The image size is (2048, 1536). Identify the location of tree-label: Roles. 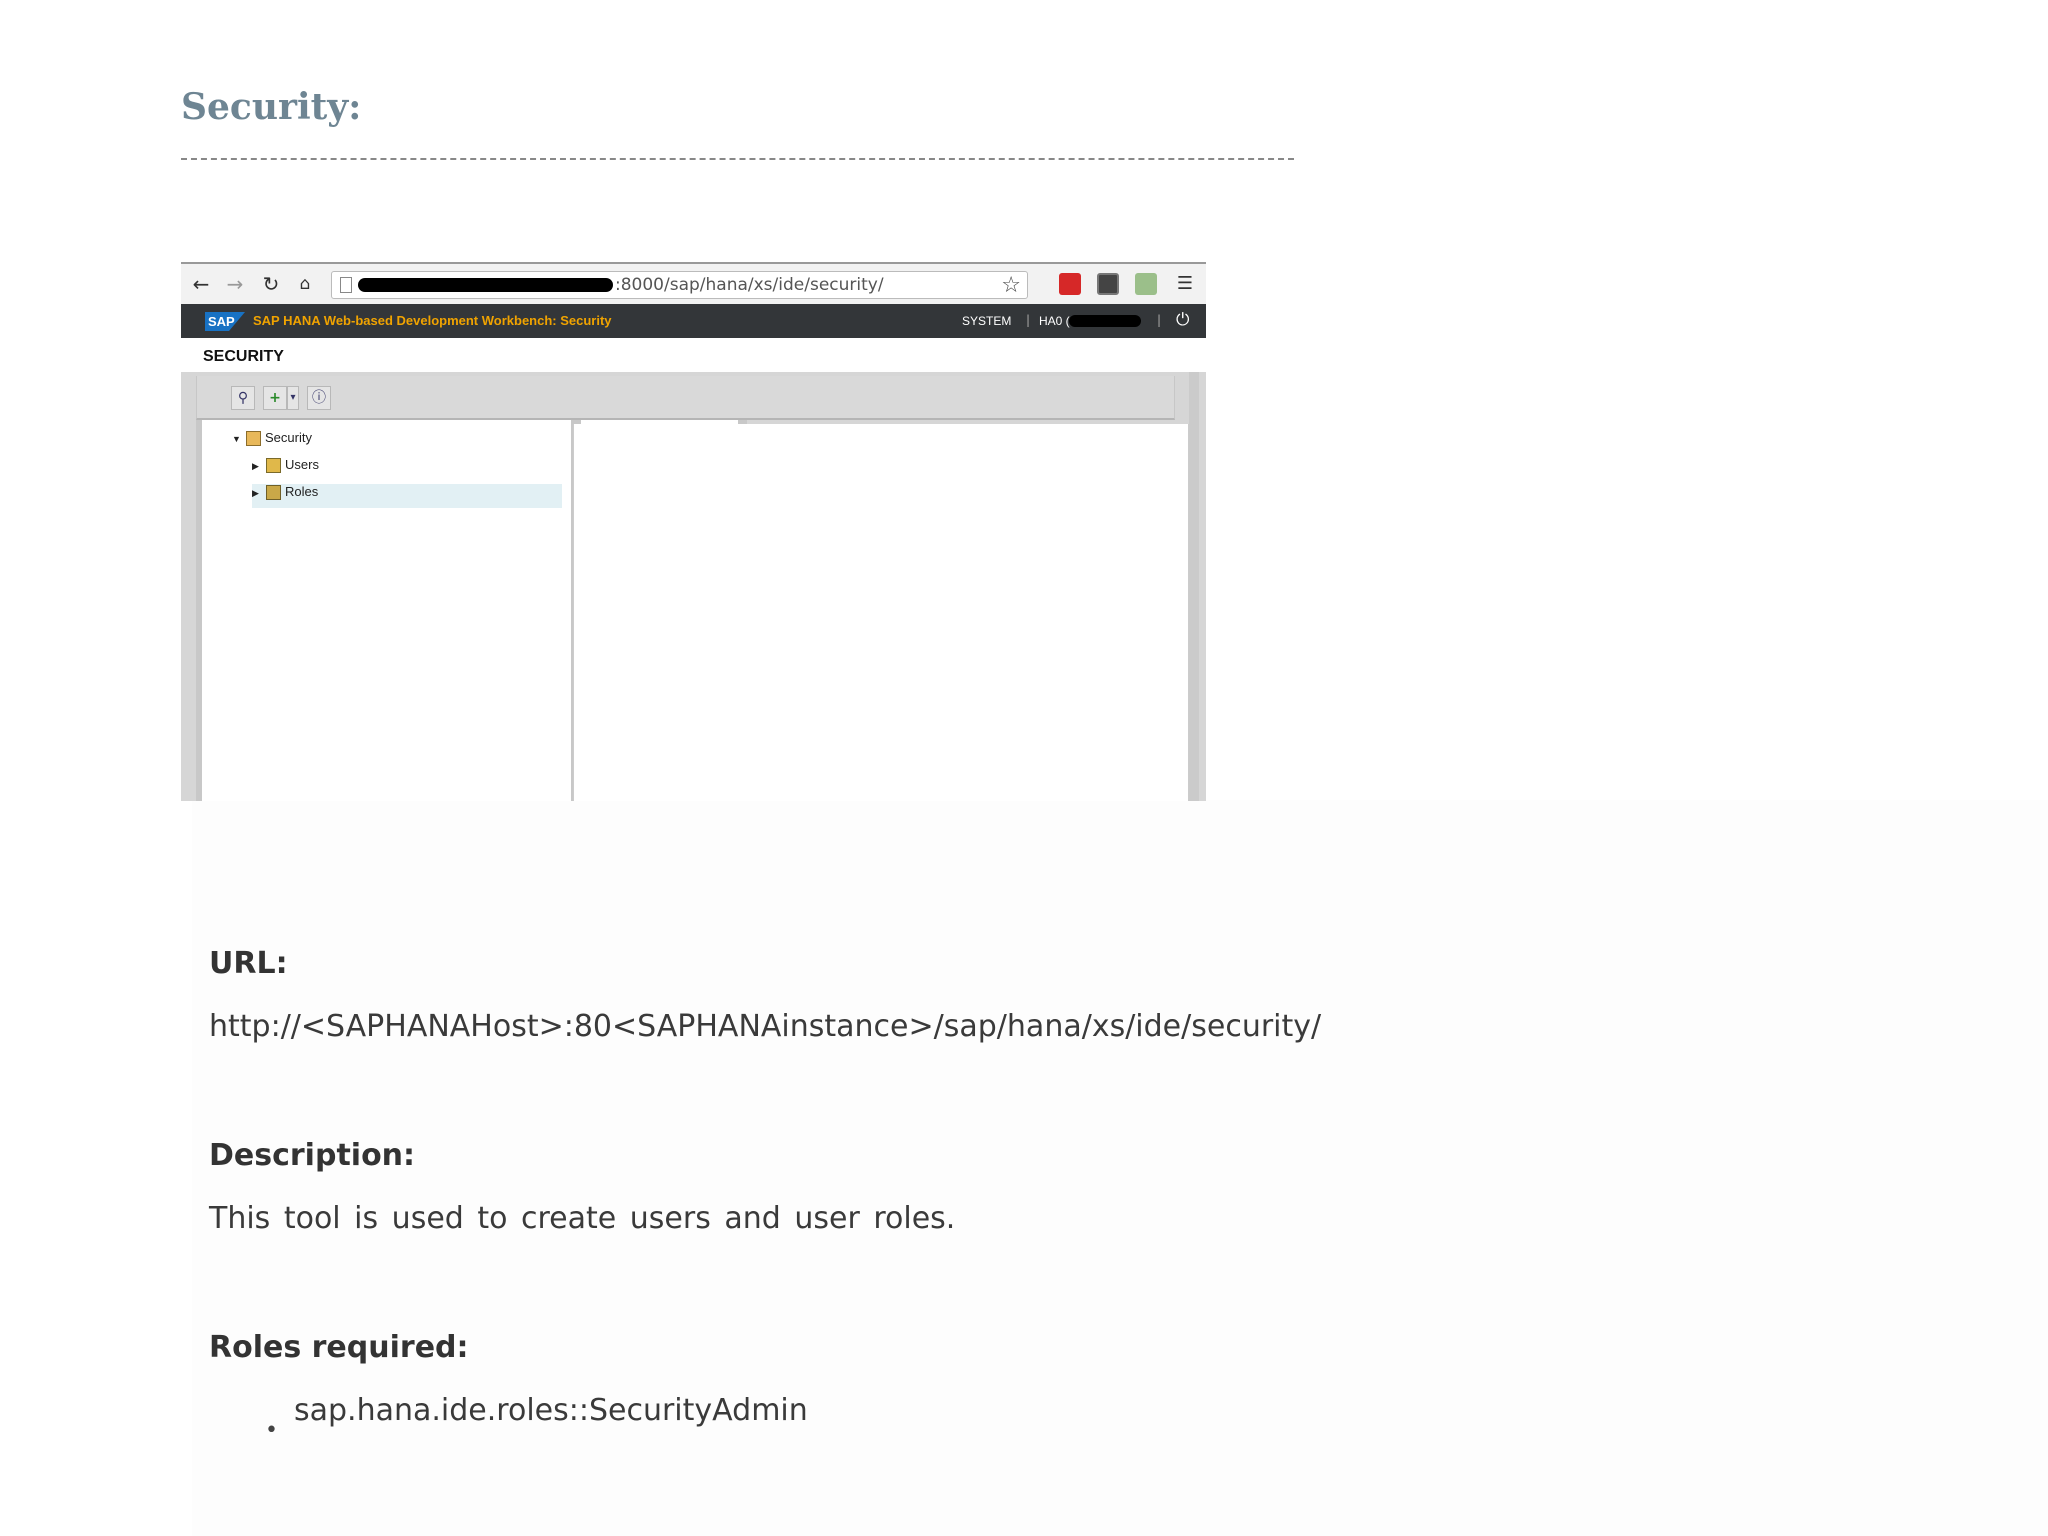
(302, 491).